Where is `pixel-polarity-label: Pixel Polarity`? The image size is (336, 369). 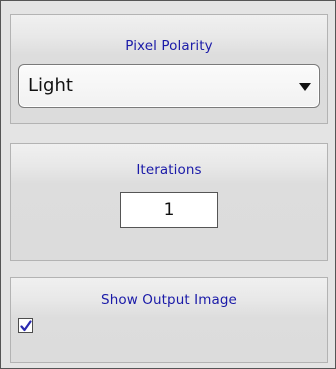 pixel-polarity-label: Pixel Polarity is located at coordinates (169, 46).